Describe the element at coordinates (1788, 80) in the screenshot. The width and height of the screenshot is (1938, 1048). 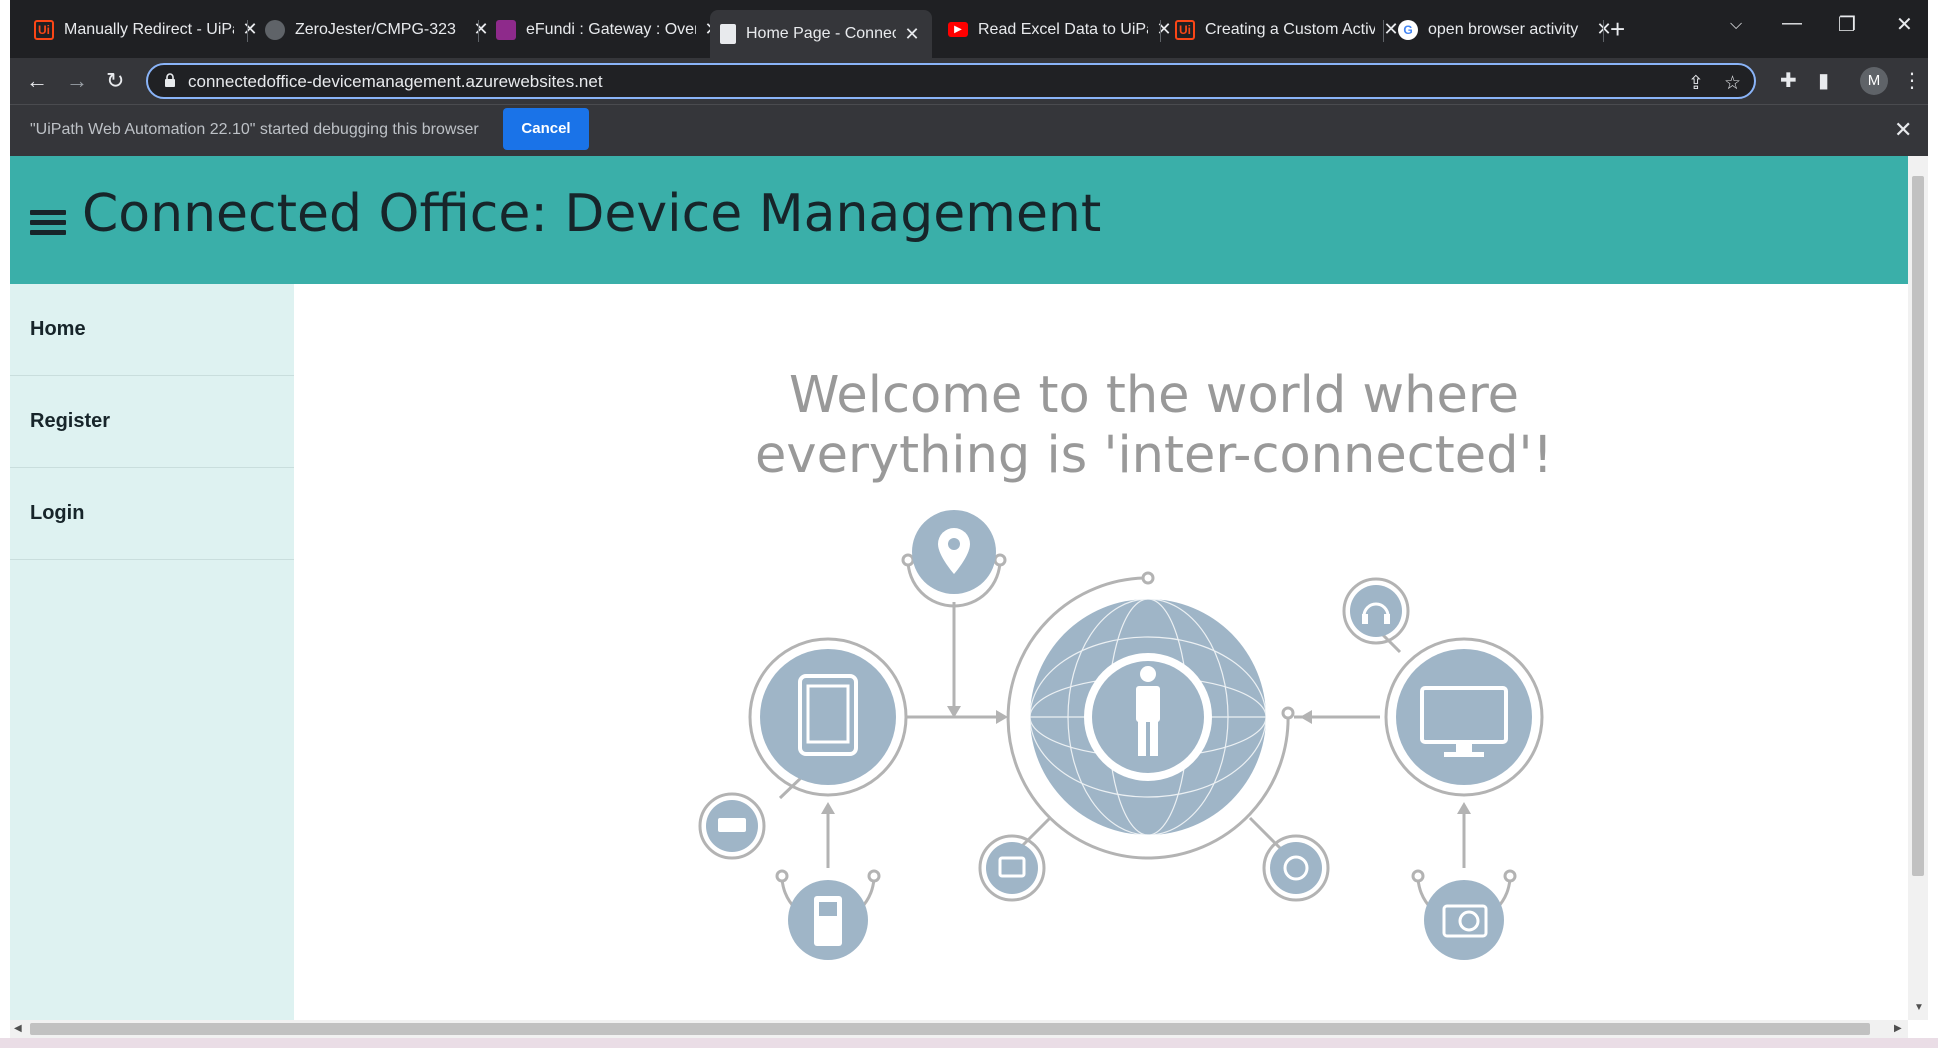
I see `extensions-icon: ✚` at that location.